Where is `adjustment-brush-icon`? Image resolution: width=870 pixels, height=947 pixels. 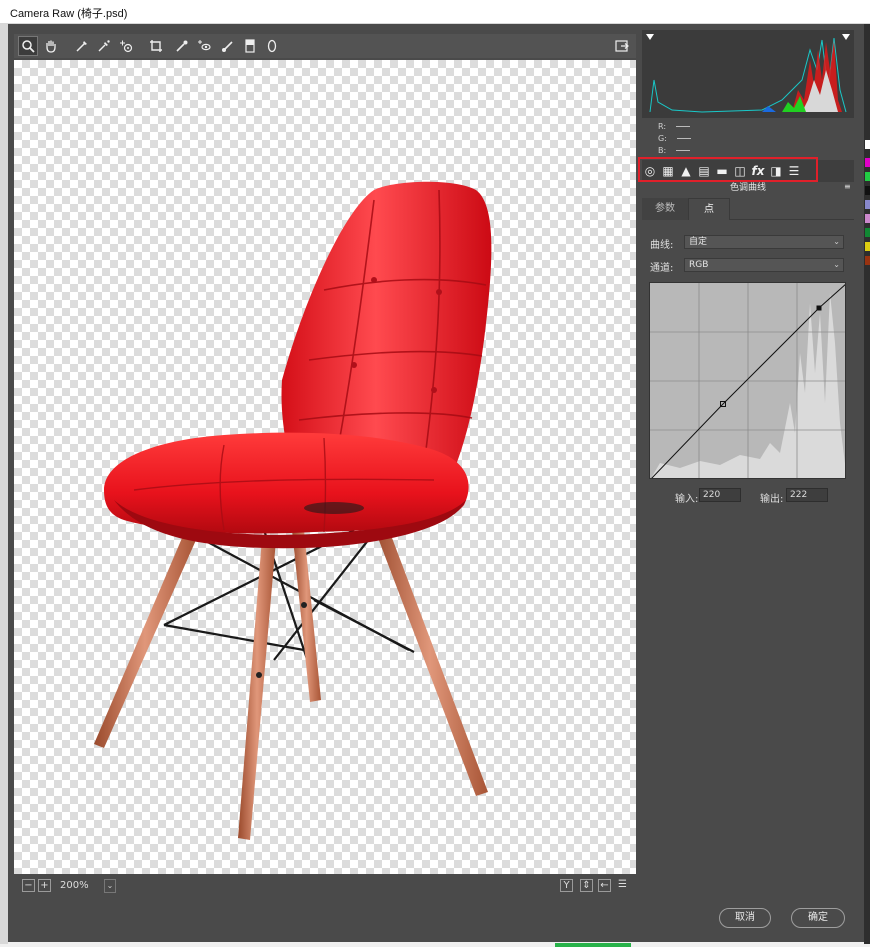
adjustment-brush-icon is located at coordinates (228, 46).